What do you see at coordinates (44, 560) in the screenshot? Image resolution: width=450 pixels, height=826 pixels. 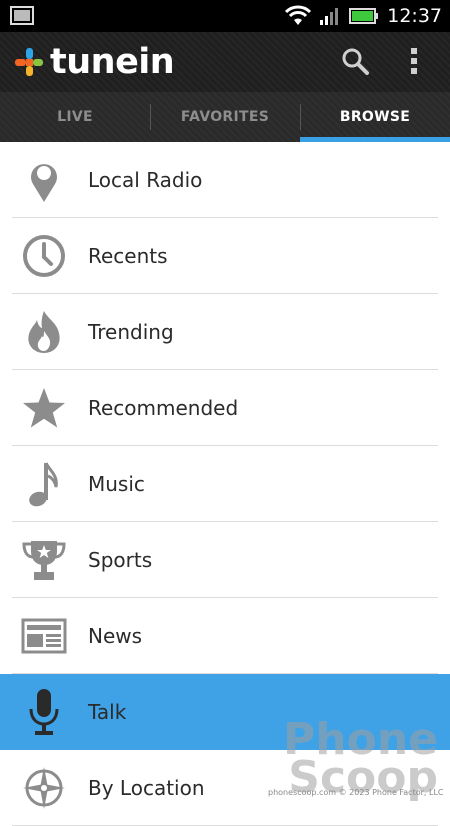 I see `trophy-icon` at bounding box center [44, 560].